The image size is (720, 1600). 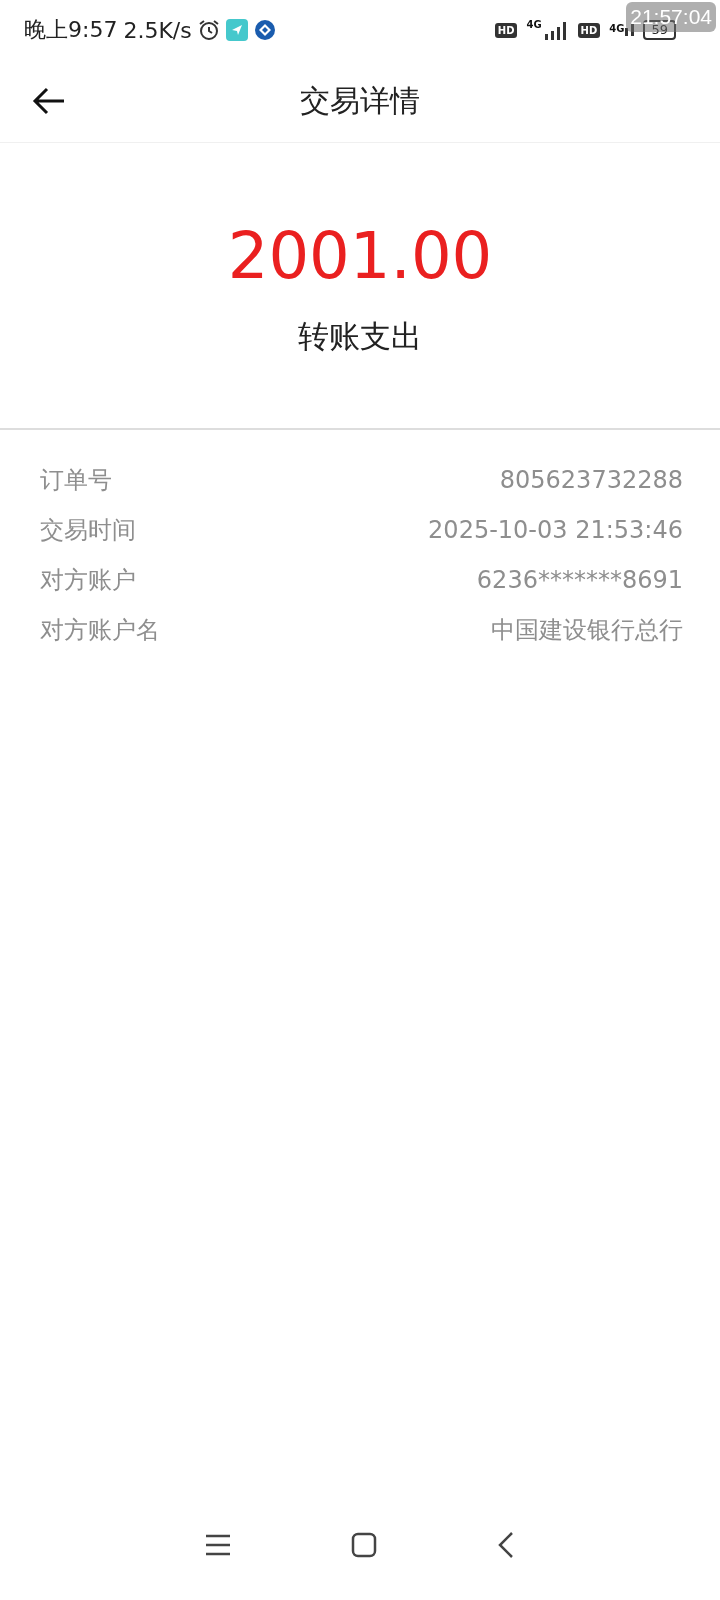 What do you see at coordinates (579, 580) in the screenshot?
I see `detail-value: 6236*******8691` at bounding box center [579, 580].